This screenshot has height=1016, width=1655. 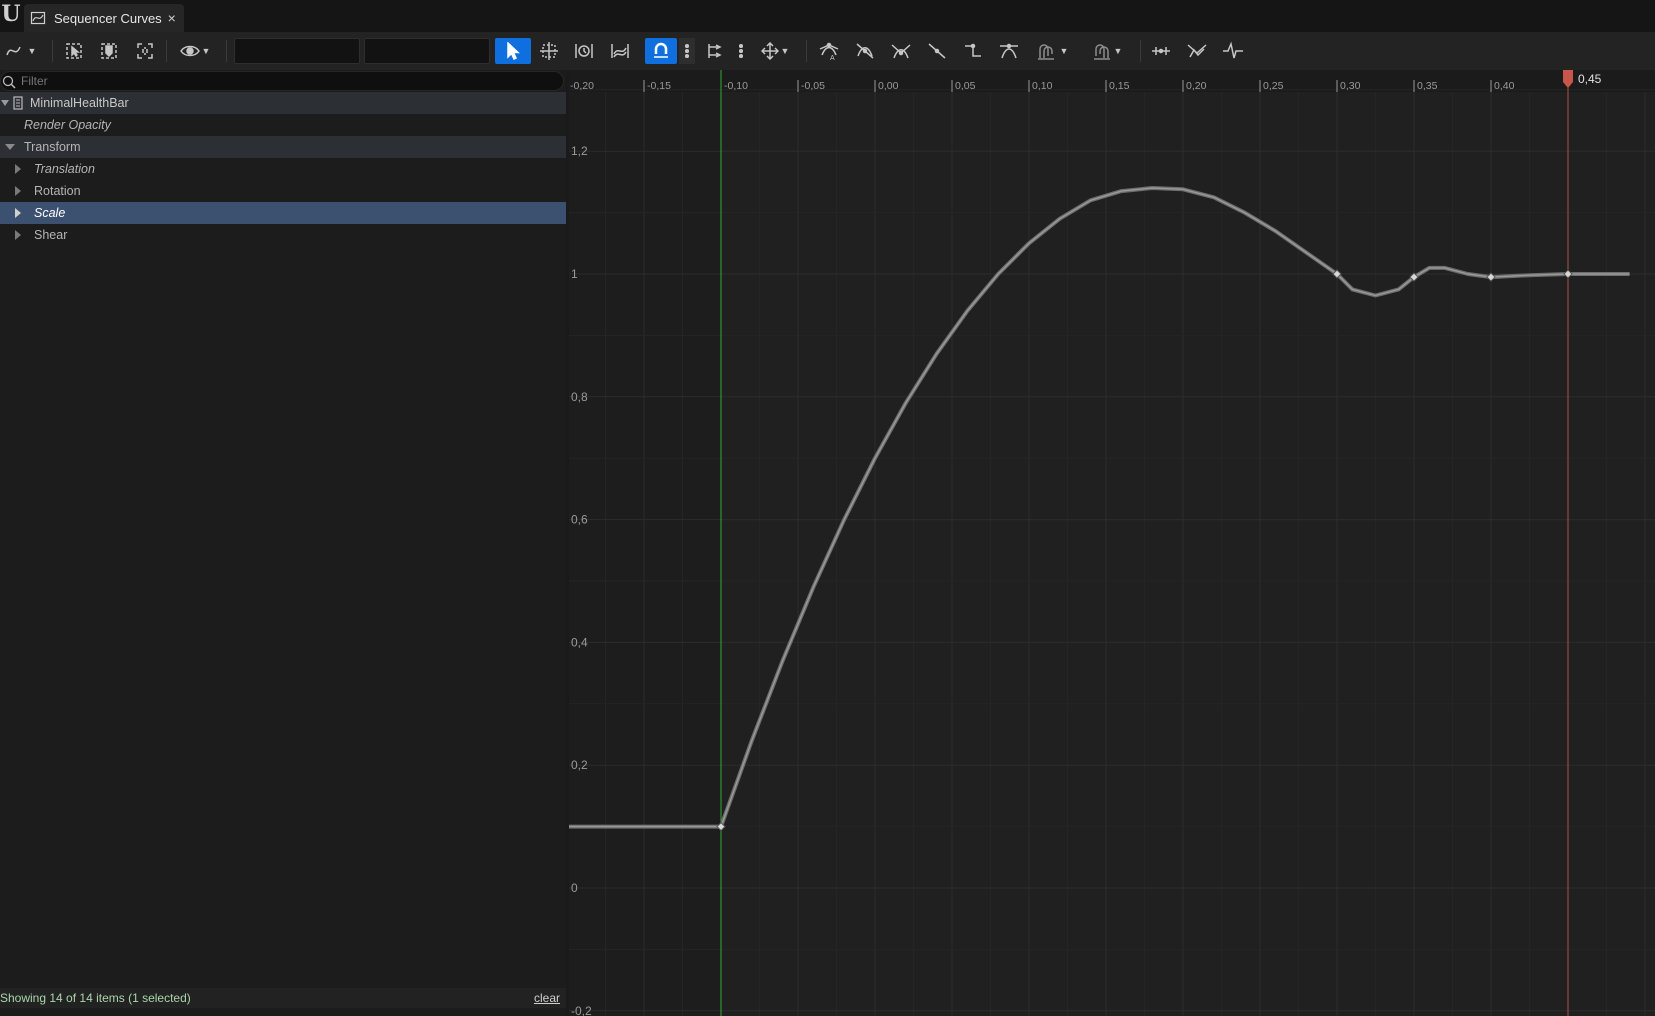 I want to click on tree-item-label: Transform, so click(x=52, y=147).